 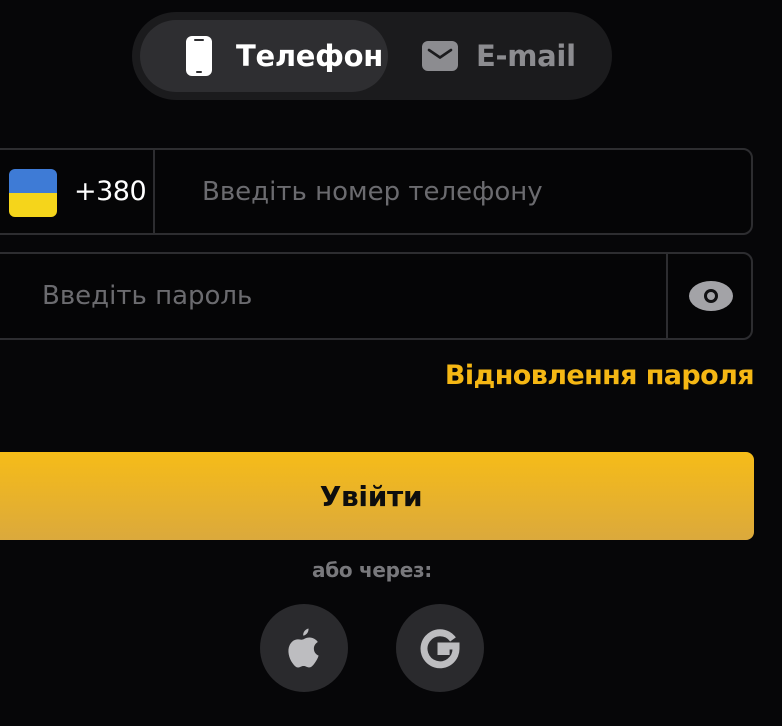 I want to click on eye-icon, so click(x=710, y=296).